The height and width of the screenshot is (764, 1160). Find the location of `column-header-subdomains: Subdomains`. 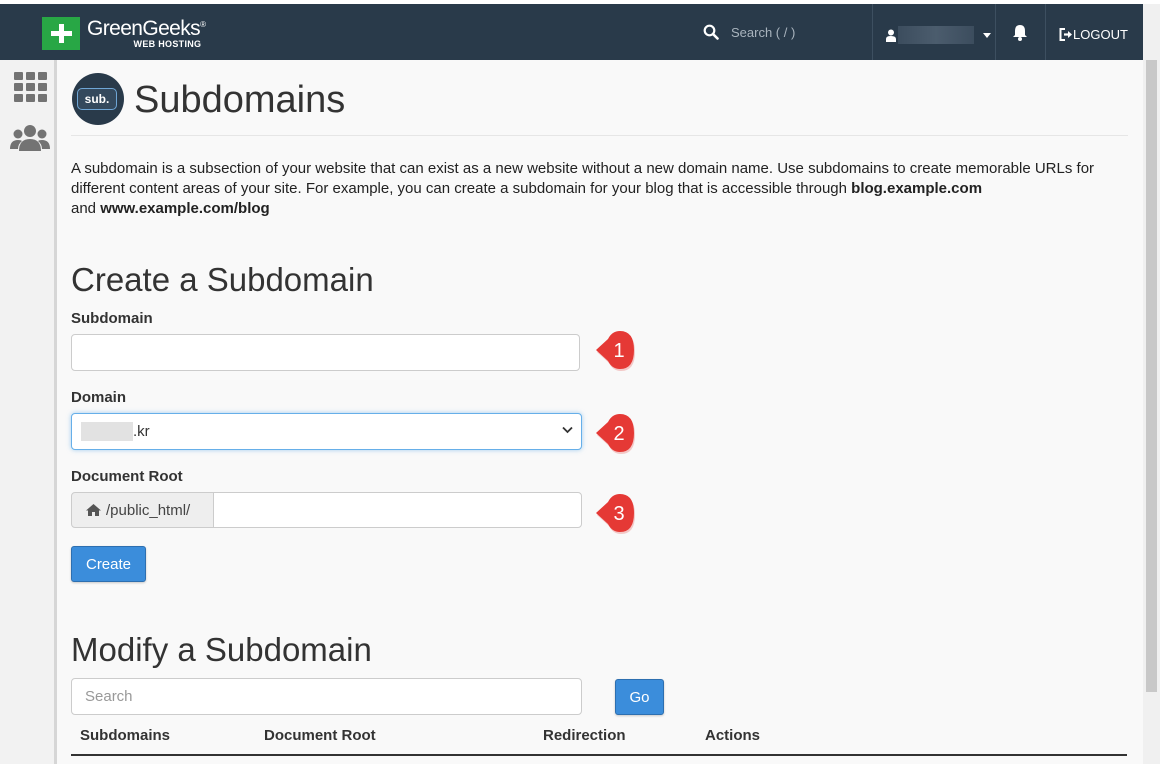

column-header-subdomains: Subdomains is located at coordinates (125, 735).